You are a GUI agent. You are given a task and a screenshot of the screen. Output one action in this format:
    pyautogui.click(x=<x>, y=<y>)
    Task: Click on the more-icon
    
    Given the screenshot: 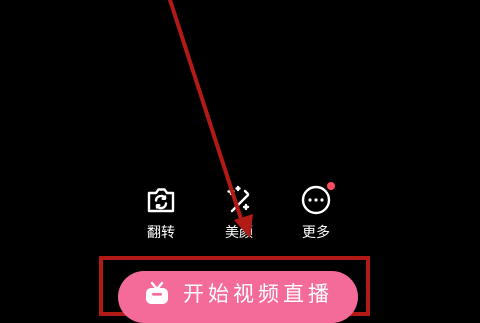 What is the action you would take?
    pyautogui.click(x=317, y=199)
    